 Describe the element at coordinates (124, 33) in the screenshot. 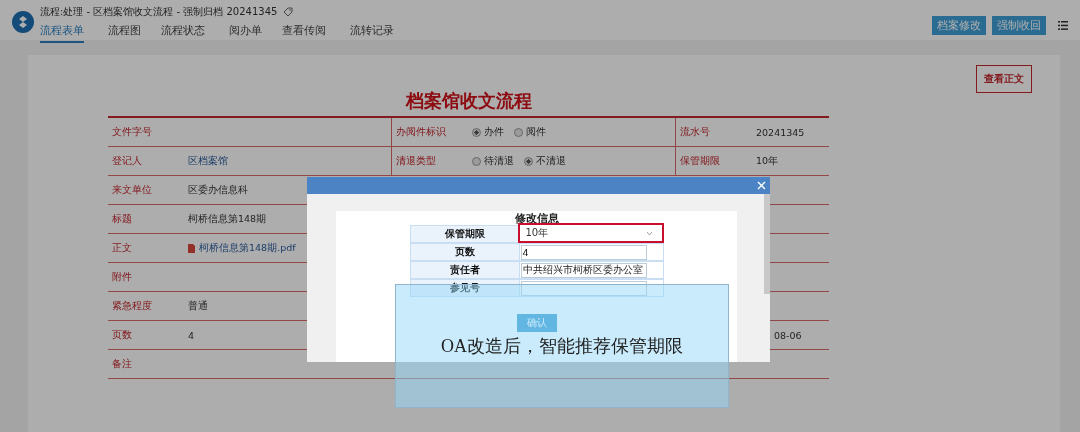

I see `tab: 流程图` at that location.